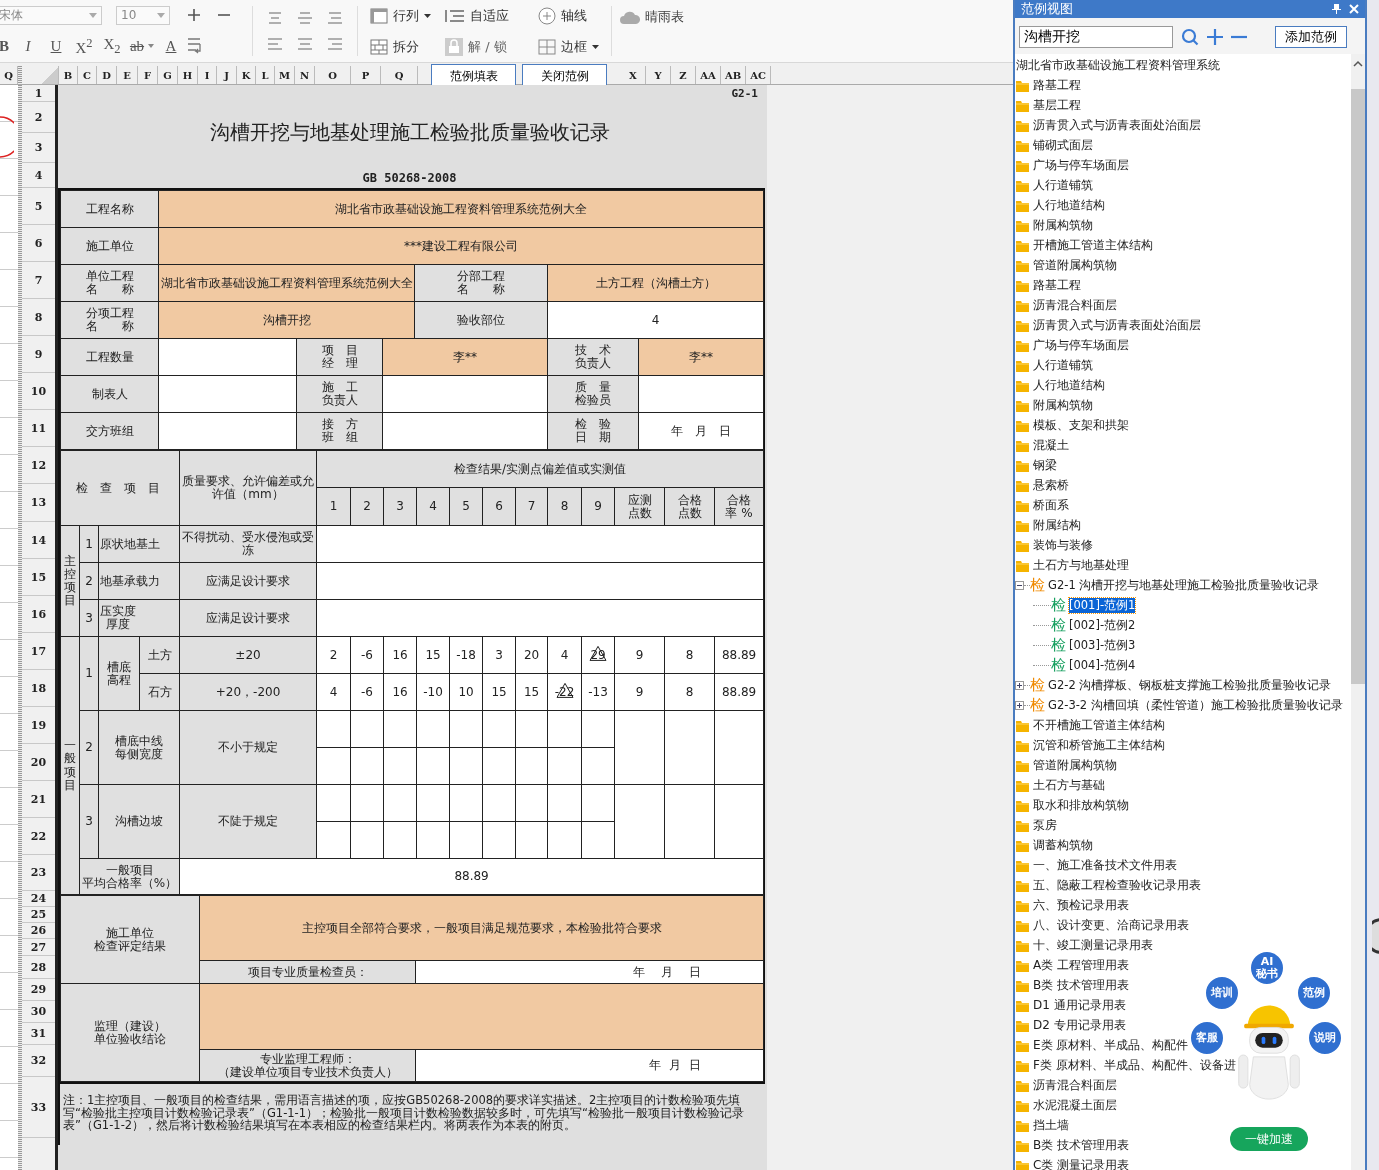  What do you see at coordinates (1075, 1105) in the screenshot?
I see `tree-item: 水泥混凝土面层` at bounding box center [1075, 1105].